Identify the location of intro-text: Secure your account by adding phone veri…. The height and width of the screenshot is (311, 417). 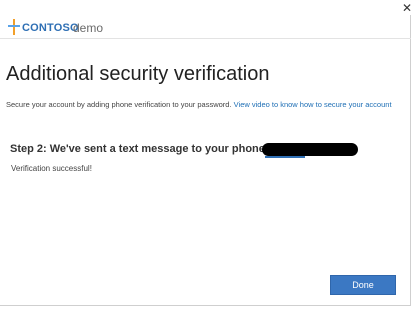
(119, 104).